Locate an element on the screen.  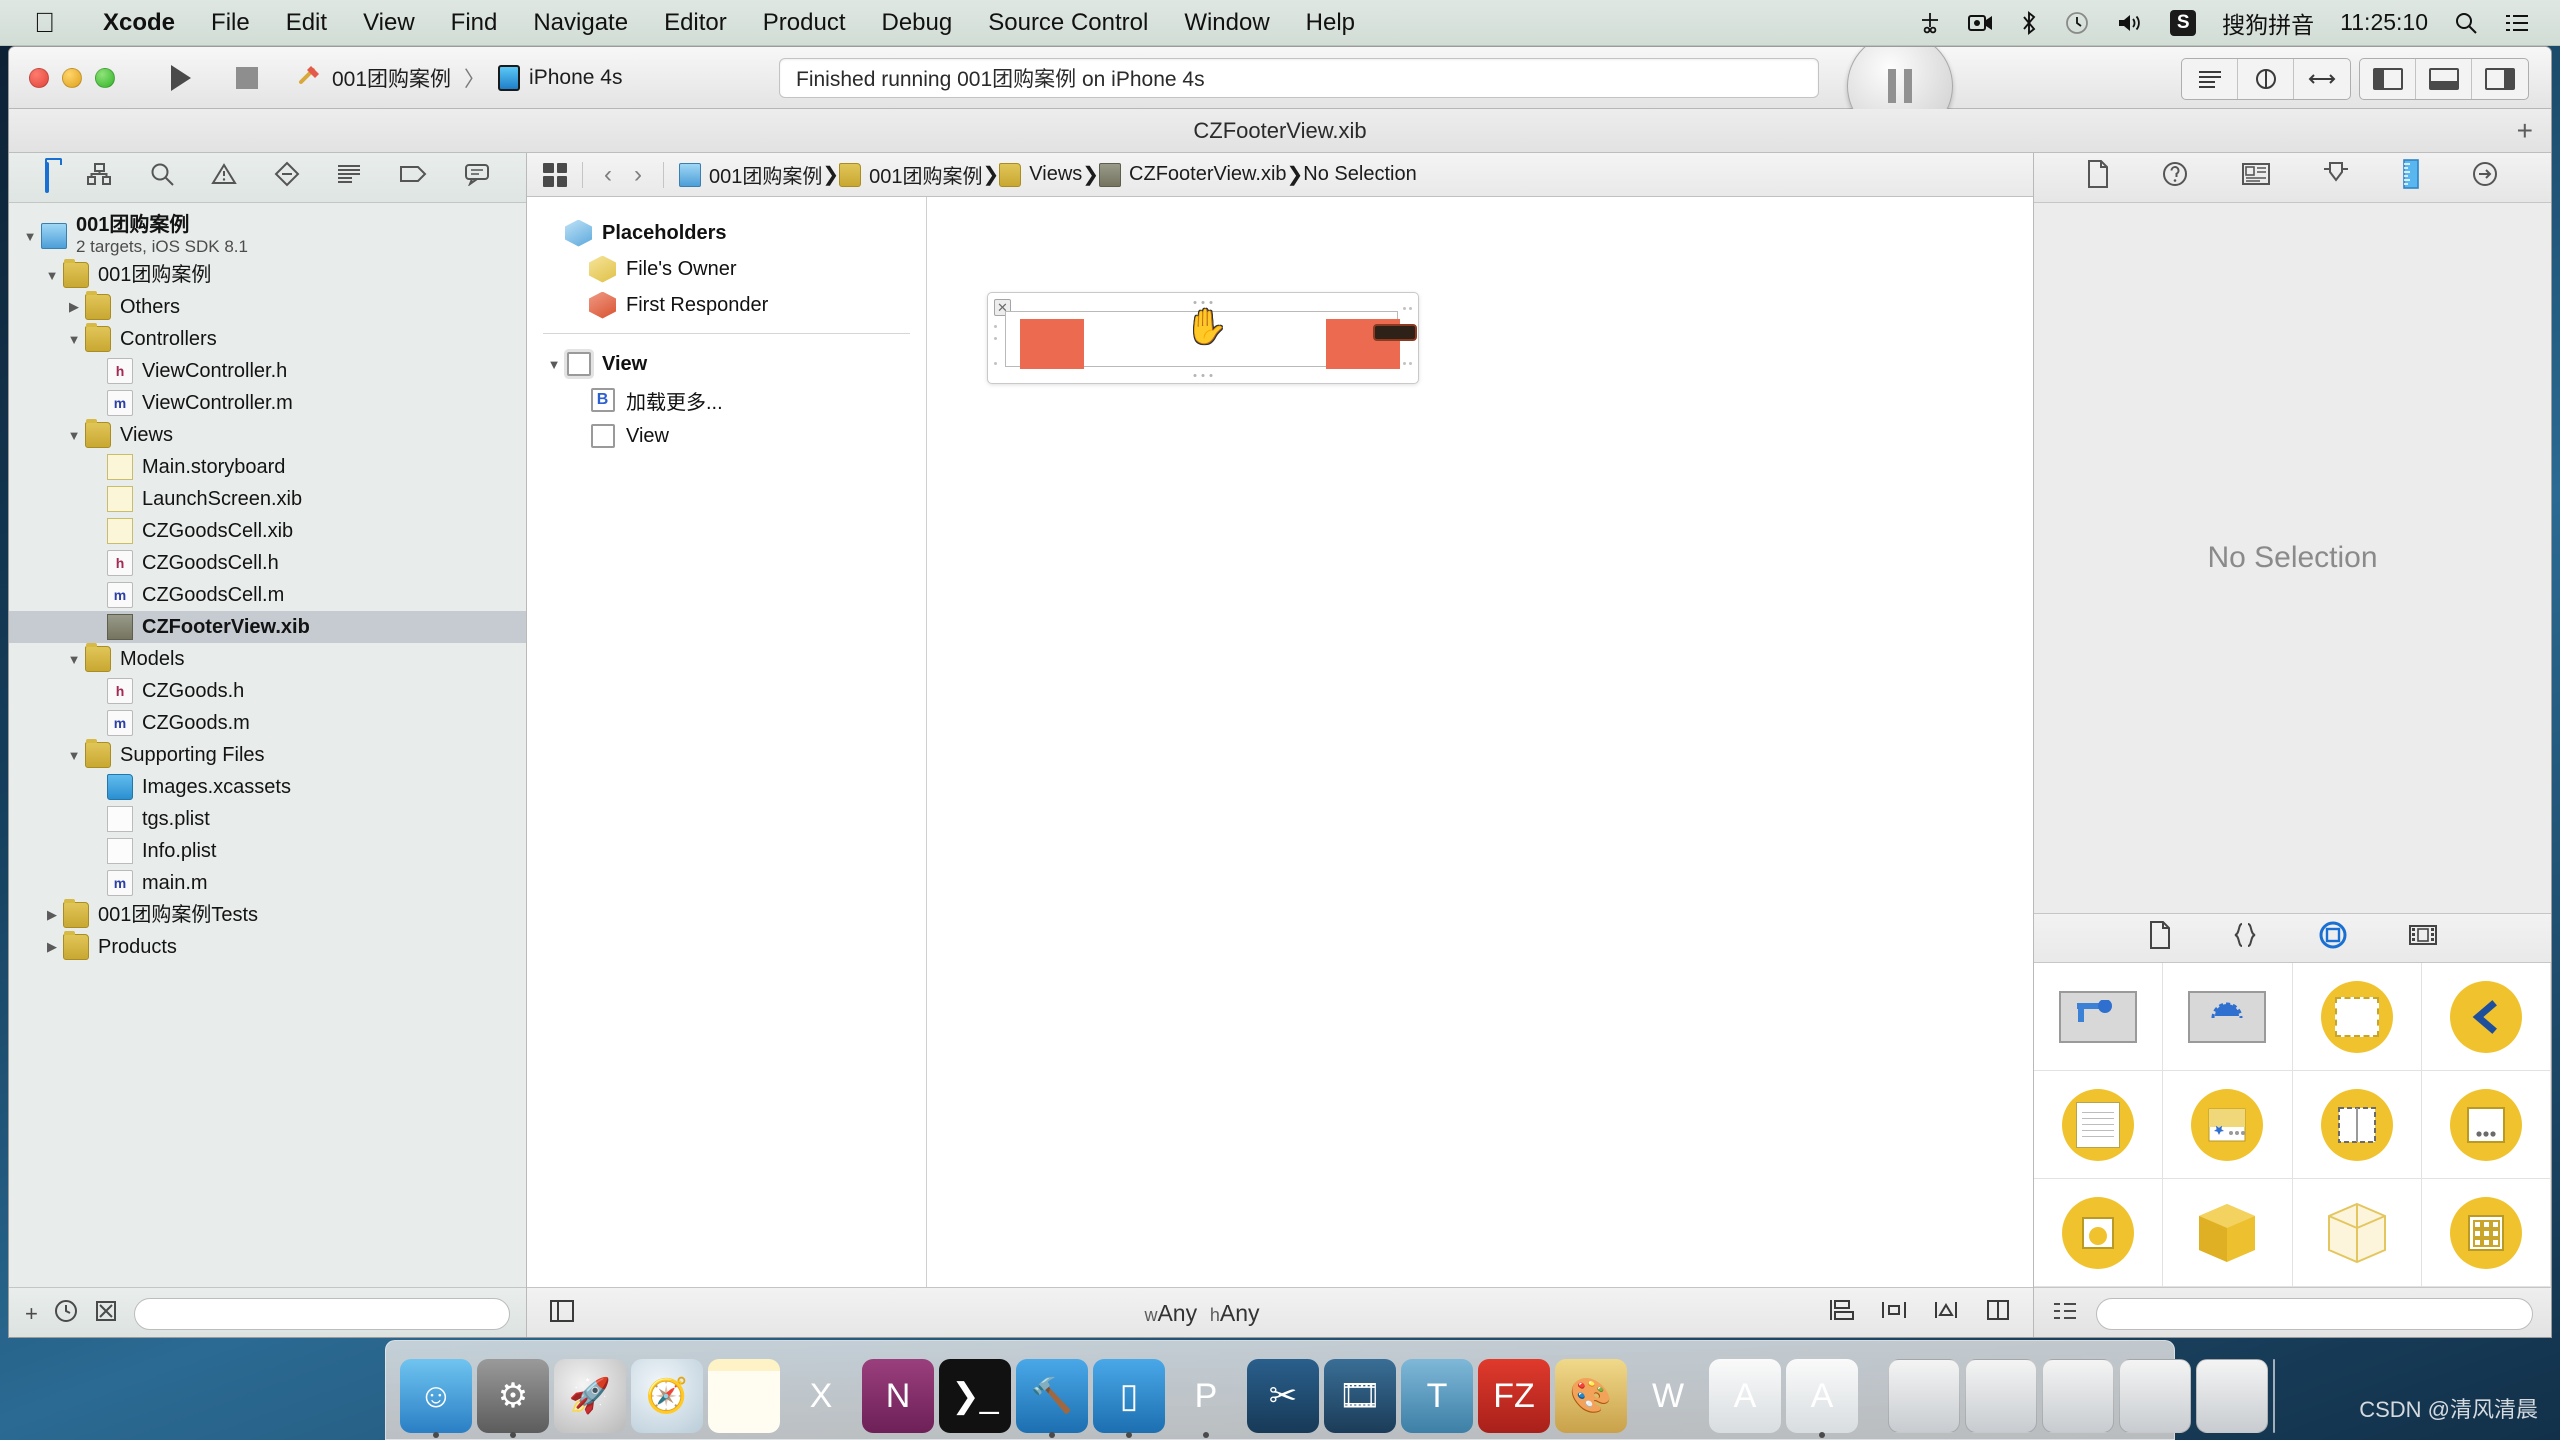
standard-editor-icon is located at coordinates (2210, 79).